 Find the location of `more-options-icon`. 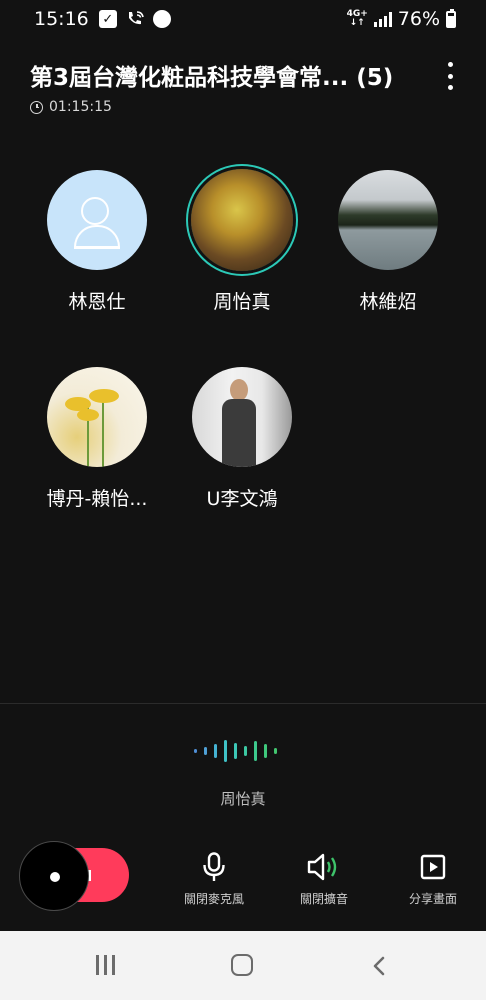

more-options-icon is located at coordinates (450, 76).